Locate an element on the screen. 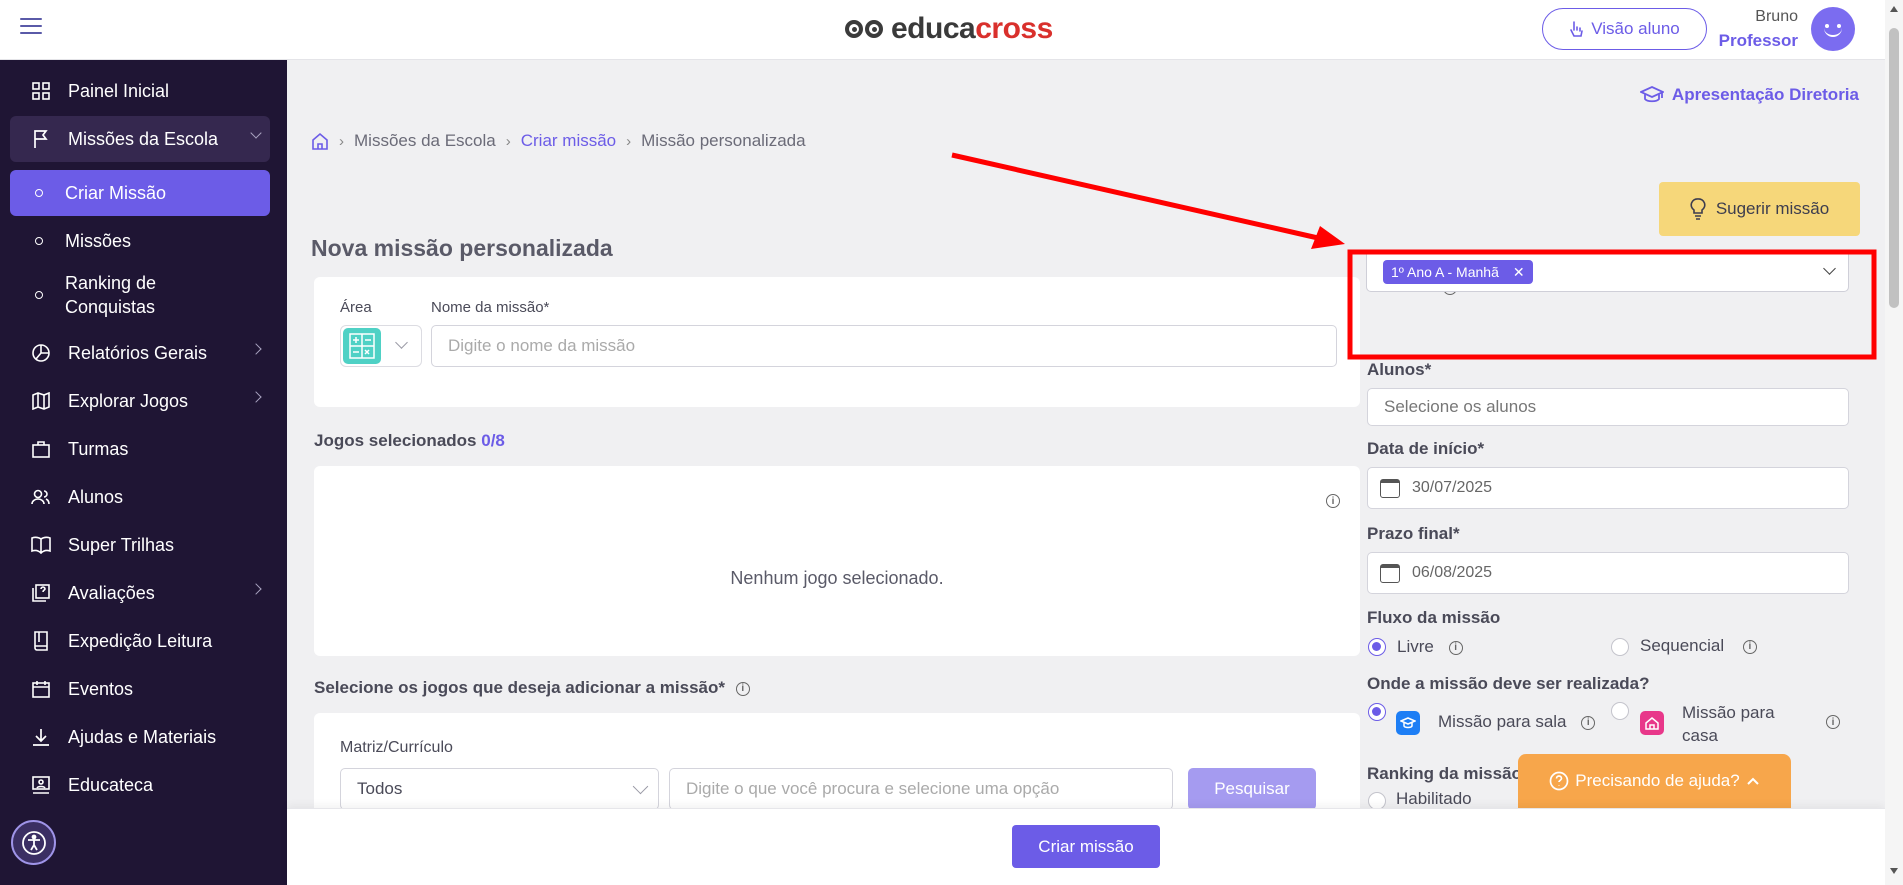 Image resolution: width=1903 pixels, height=885 pixels. sidebar-item-missoes-da-escola: Missões da Escola is located at coordinates (140, 139).